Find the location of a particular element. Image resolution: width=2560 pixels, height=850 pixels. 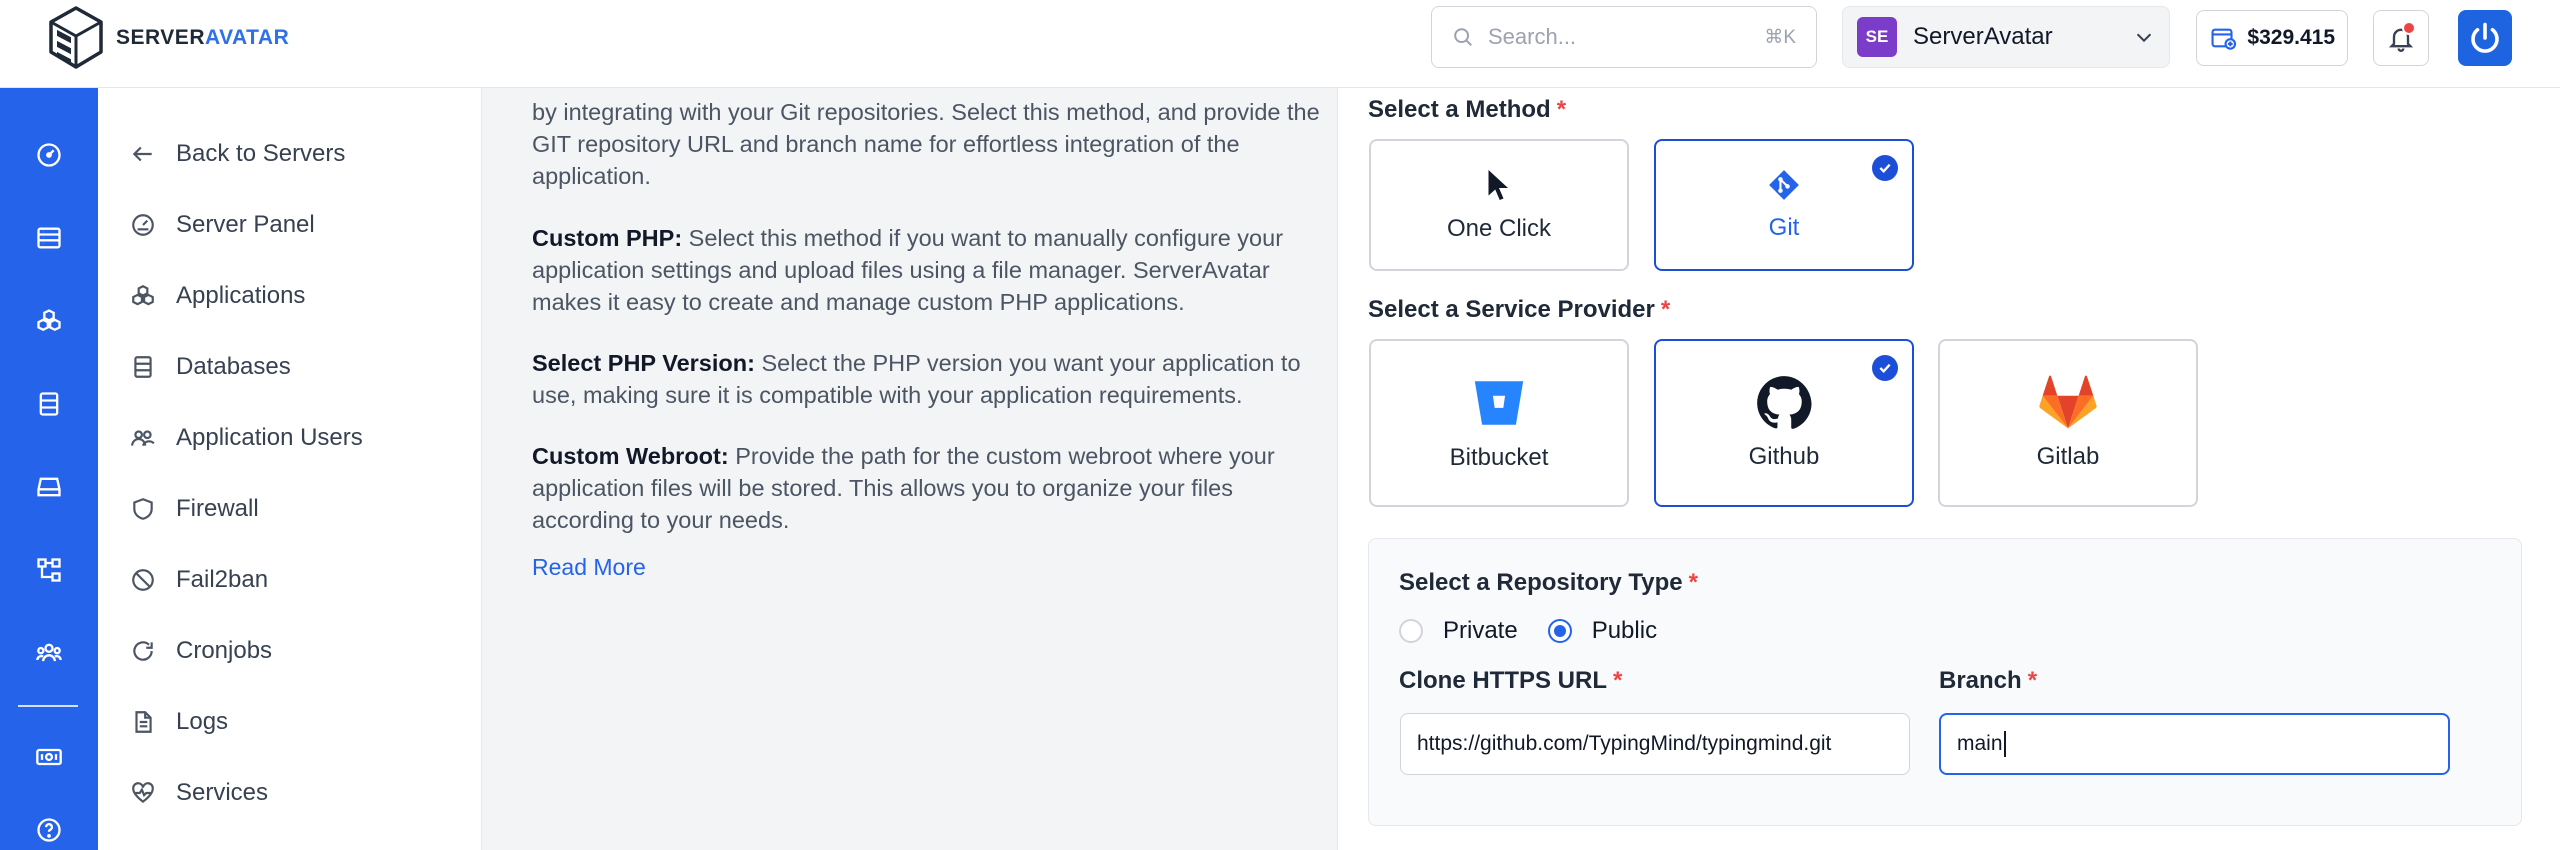

sidebar-item-application-users: Application Users is located at coordinates (245, 438).